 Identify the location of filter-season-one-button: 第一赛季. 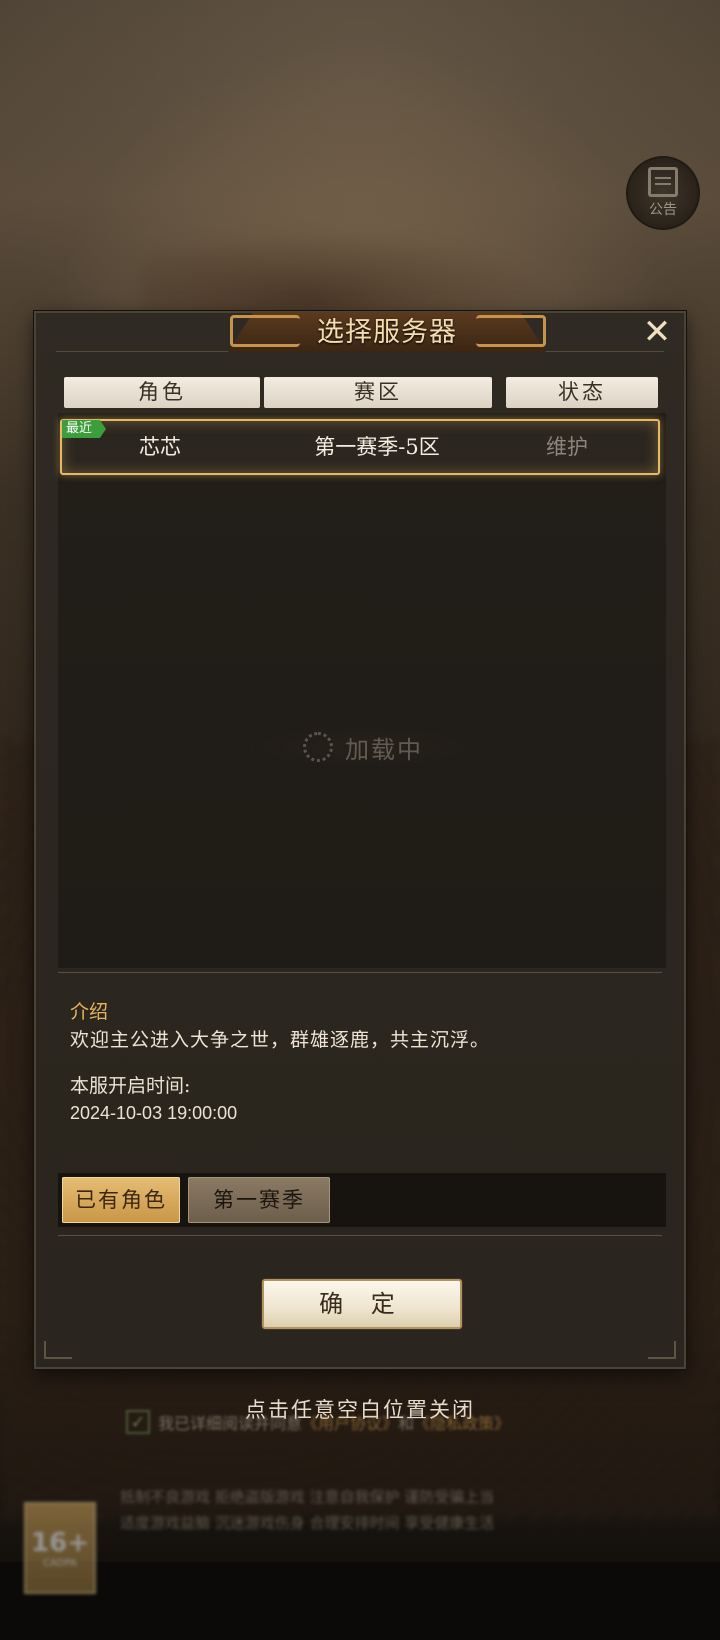
(259, 1200).